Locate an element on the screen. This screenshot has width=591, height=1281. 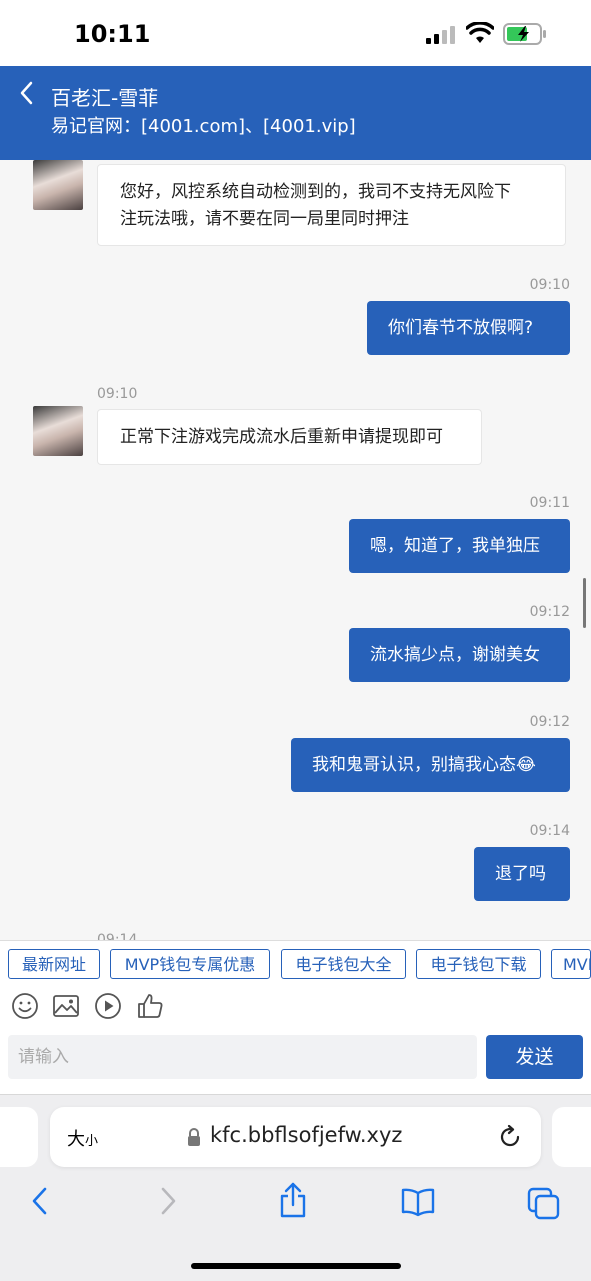
outgoing-message-bubble: 嗯，知道了，我单独压 is located at coordinates (459, 546).